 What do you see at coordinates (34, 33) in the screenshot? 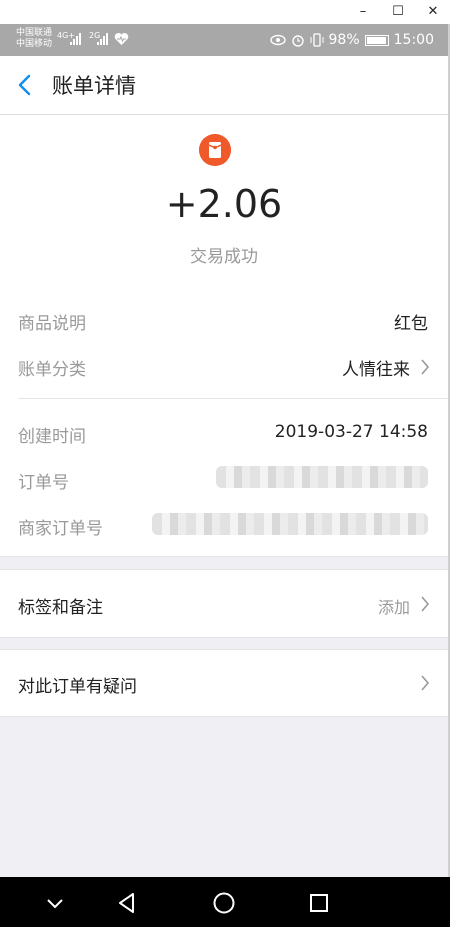
I see `carrier-1: 中国联通` at bounding box center [34, 33].